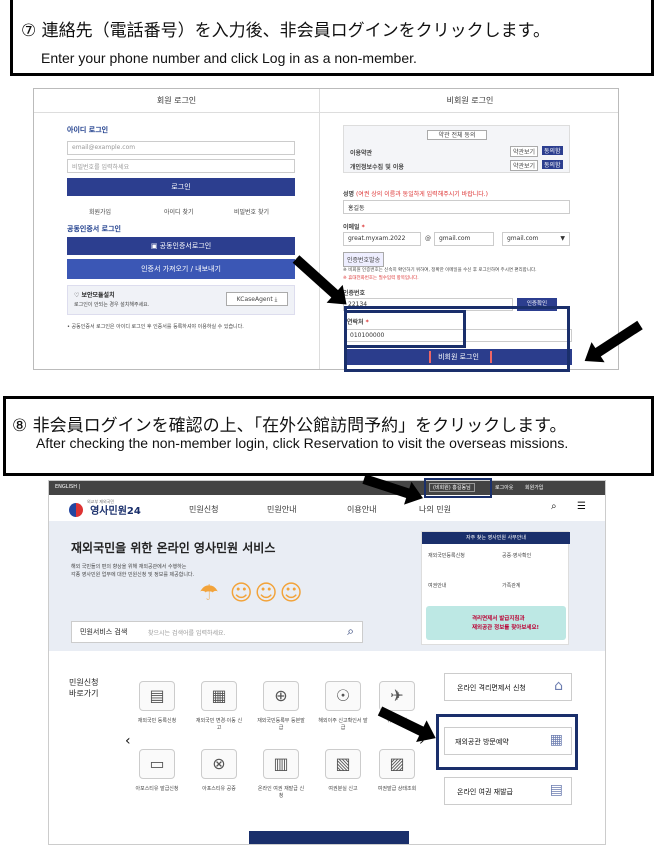  What do you see at coordinates (524, 165) in the screenshot?
I see `terms-row-2-view: 약관보기` at bounding box center [524, 165].